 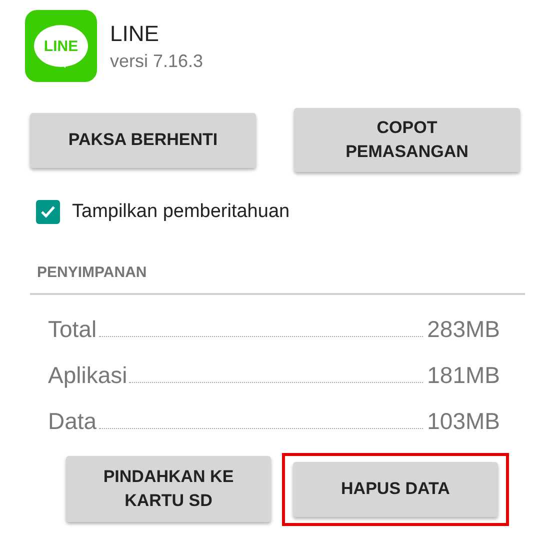 What do you see at coordinates (135, 33) in the screenshot?
I see `app-name: LINE` at bounding box center [135, 33].